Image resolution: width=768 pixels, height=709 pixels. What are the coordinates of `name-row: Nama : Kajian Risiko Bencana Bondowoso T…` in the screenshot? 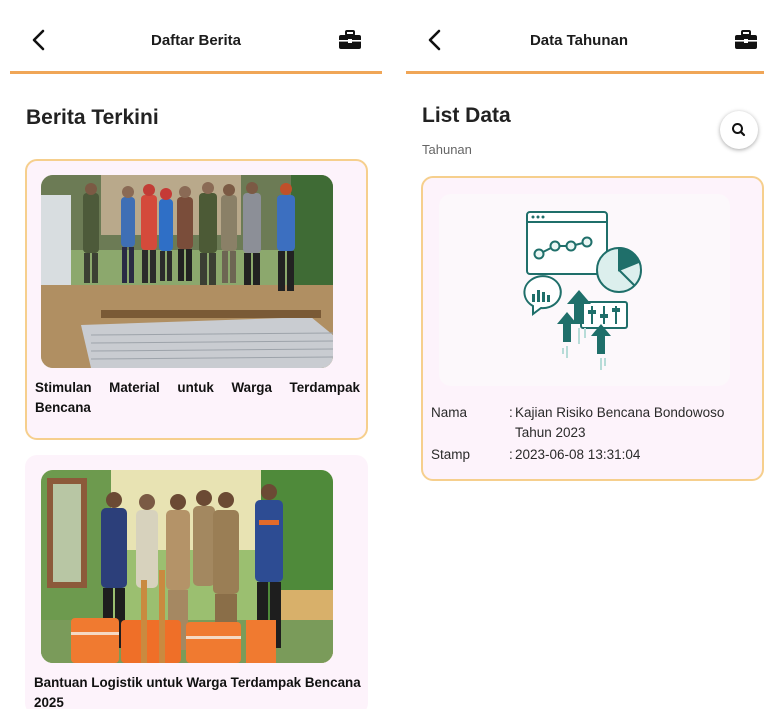 It's located at (591, 423).